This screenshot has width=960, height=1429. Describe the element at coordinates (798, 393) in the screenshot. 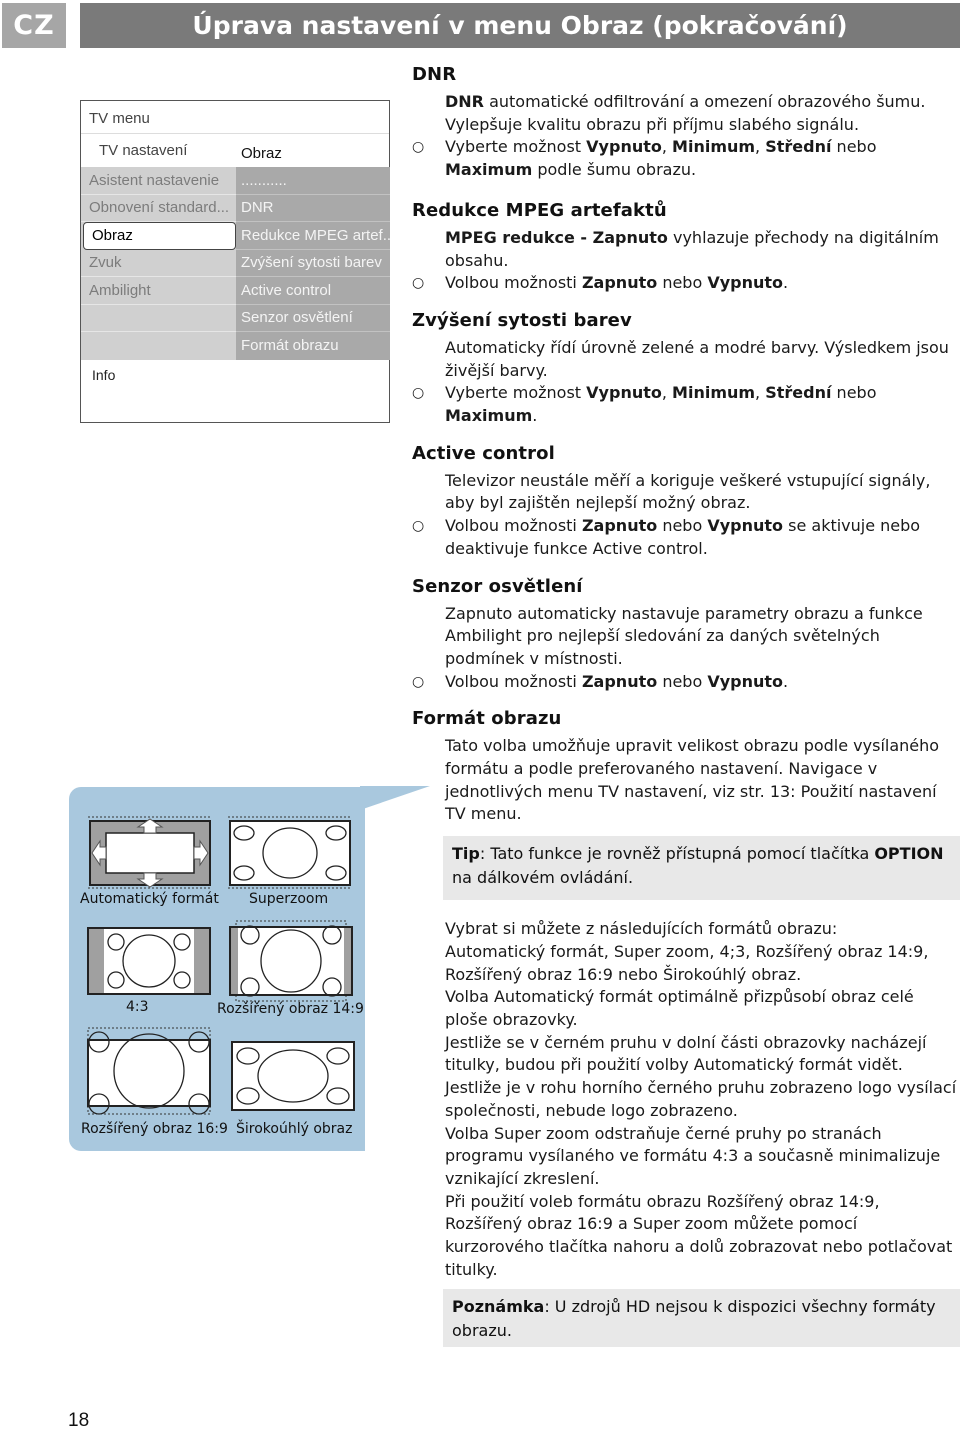

I see `option-medium: Střední` at that location.